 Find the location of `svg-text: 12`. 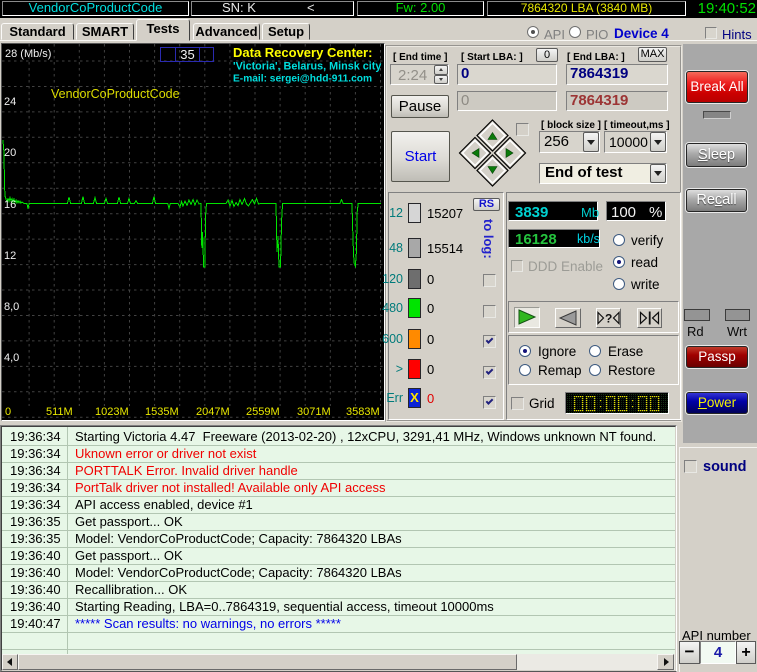

svg-text: 12 is located at coordinates (10, 256).